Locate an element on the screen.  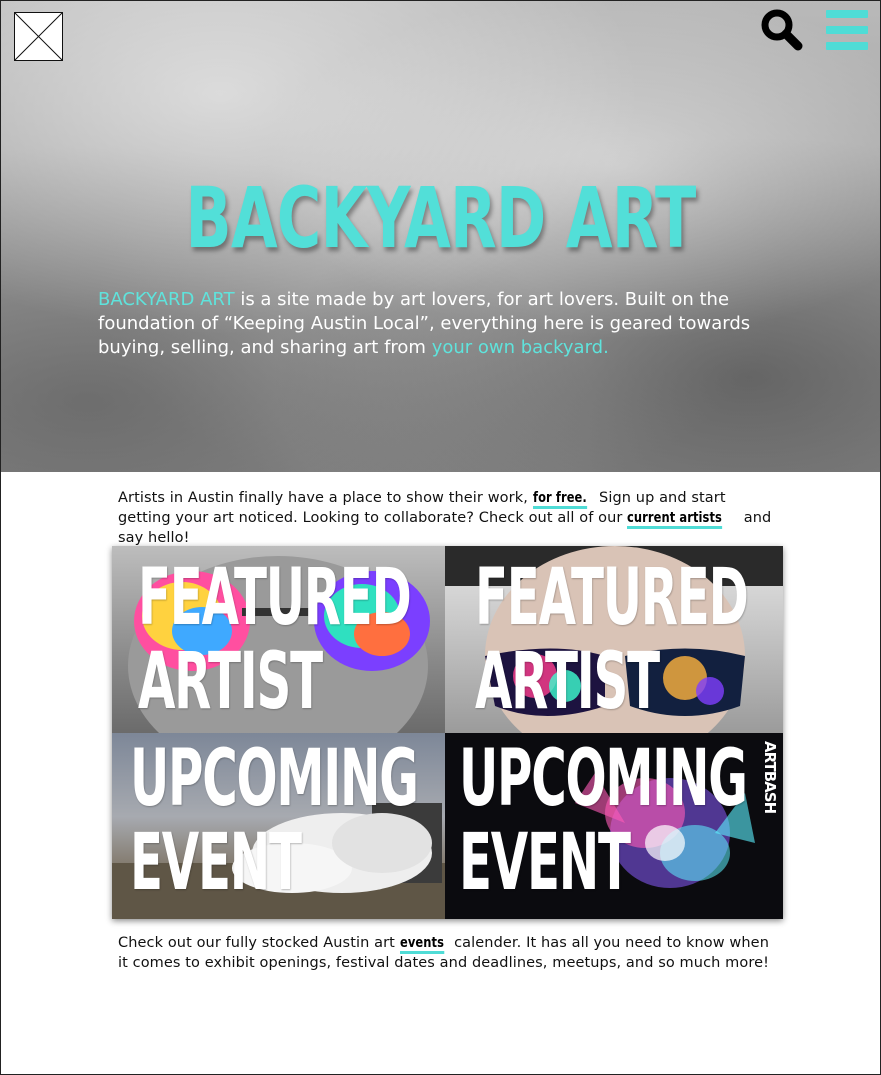
events-link: events is located at coordinates (421, 945).